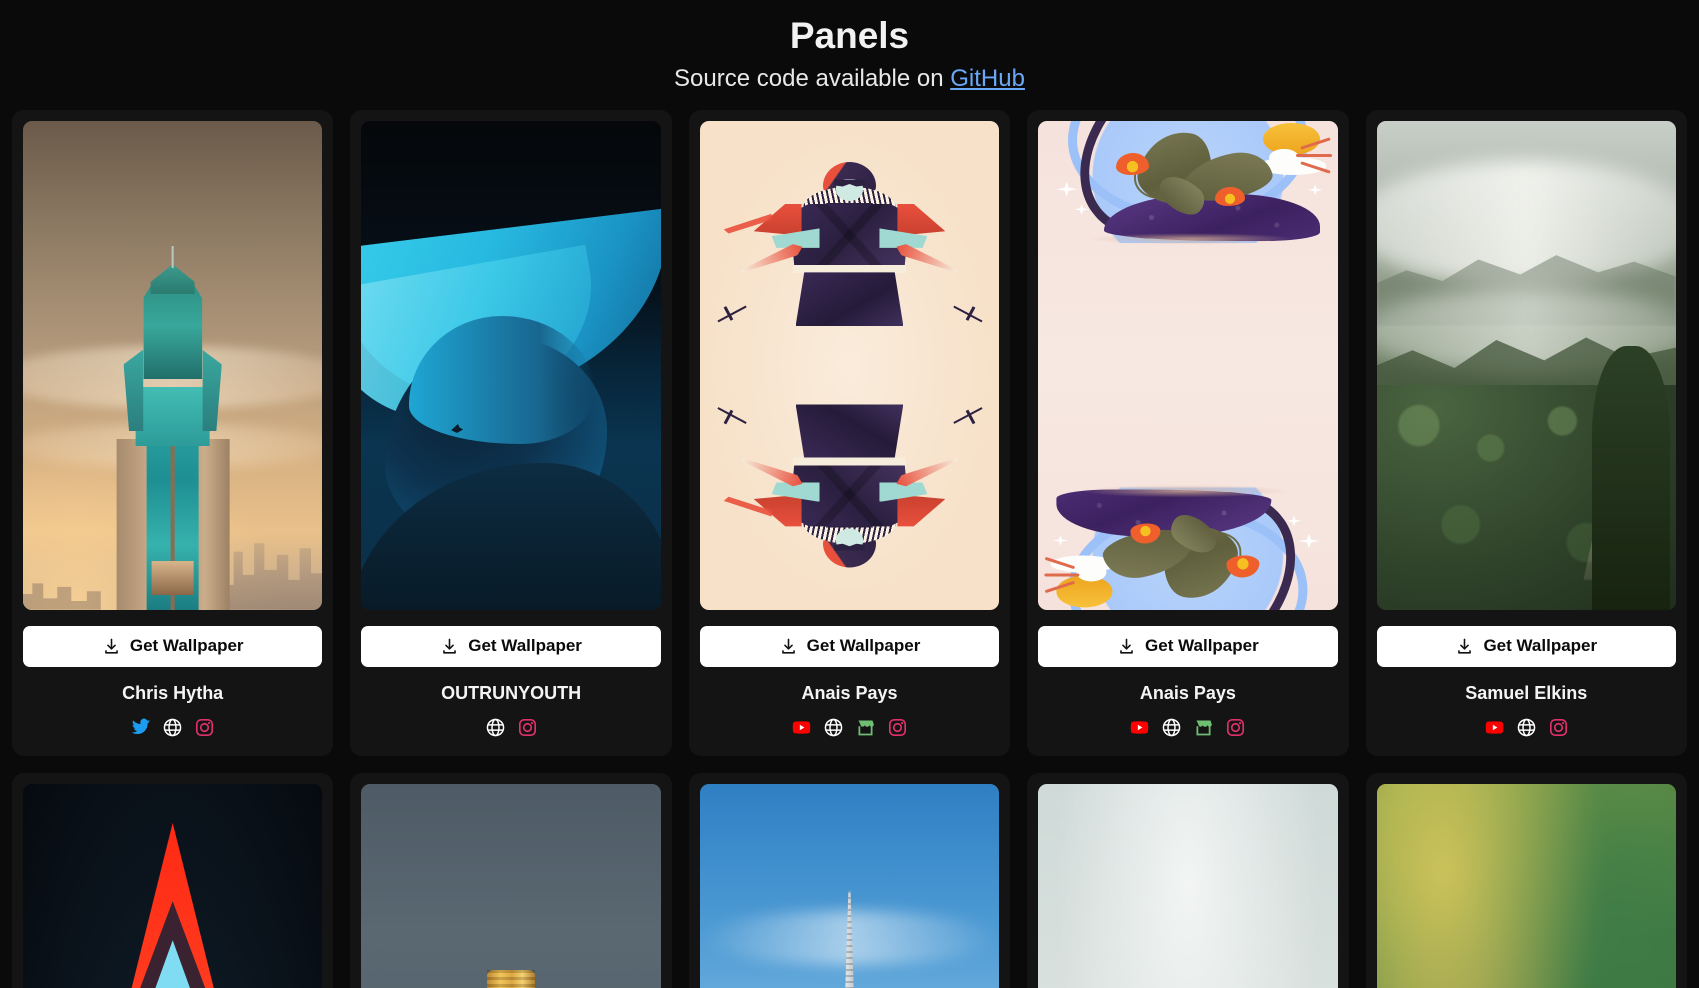 This screenshot has height=988, width=1699. I want to click on twitter-icon, so click(140, 727).